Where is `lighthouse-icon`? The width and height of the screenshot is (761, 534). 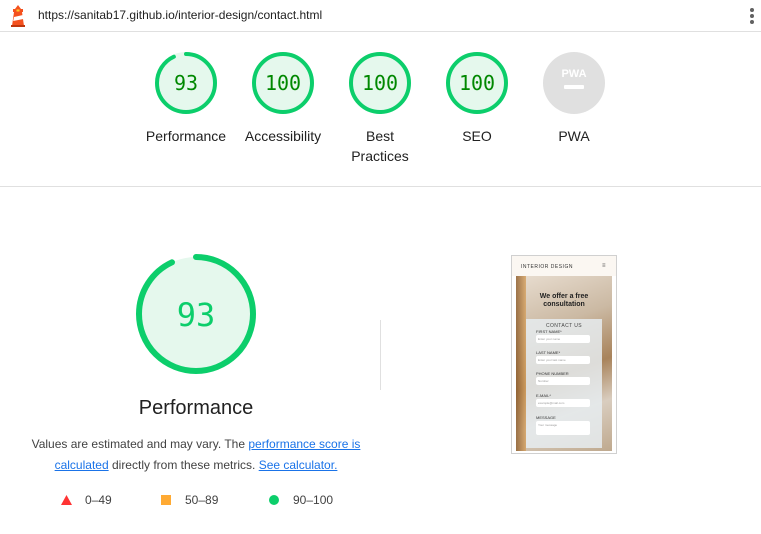 lighthouse-icon is located at coordinates (18, 16).